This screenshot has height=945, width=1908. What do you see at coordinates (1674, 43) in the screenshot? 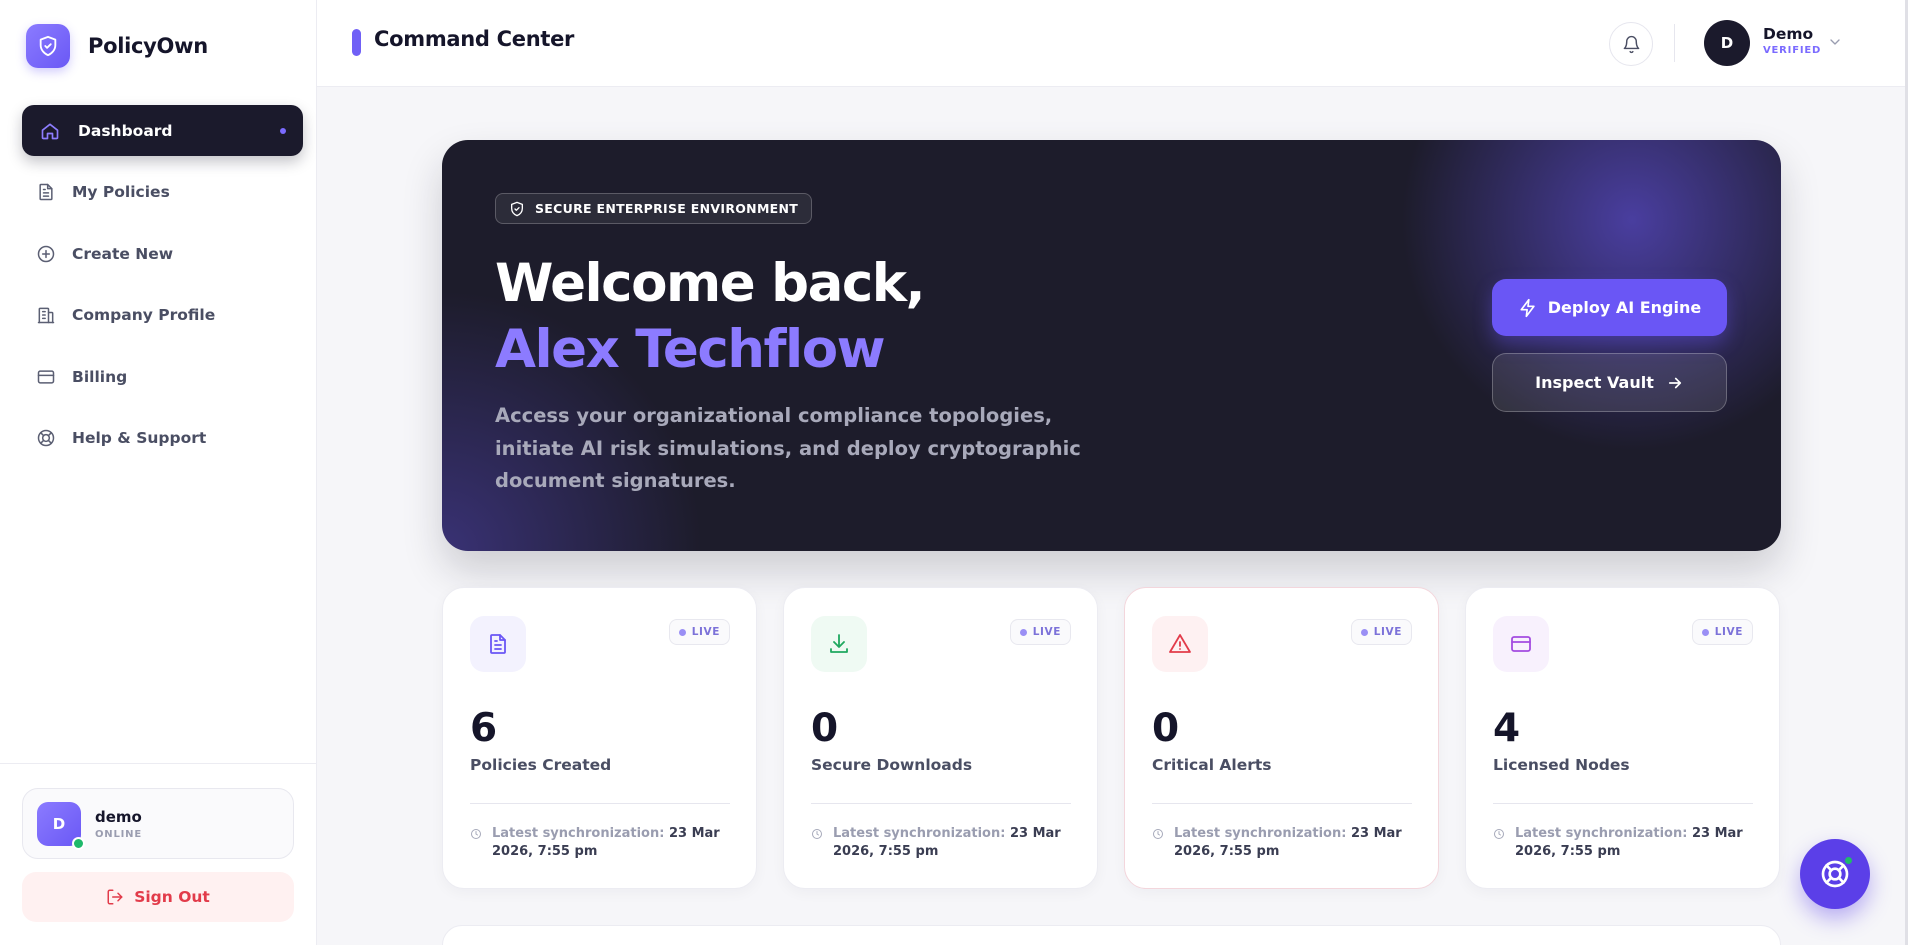
I see `header-divider` at bounding box center [1674, 43].